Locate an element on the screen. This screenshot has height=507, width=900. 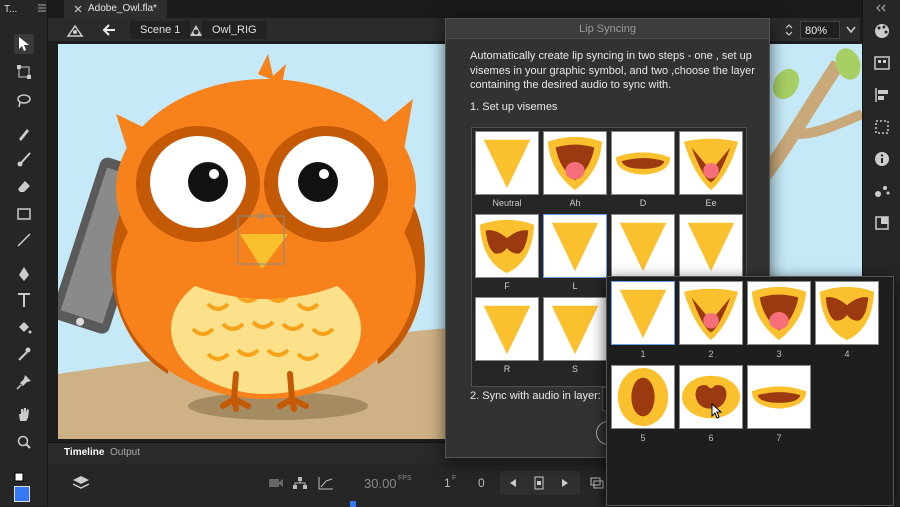
tab-output: Output is located at coordinates (125, 453).